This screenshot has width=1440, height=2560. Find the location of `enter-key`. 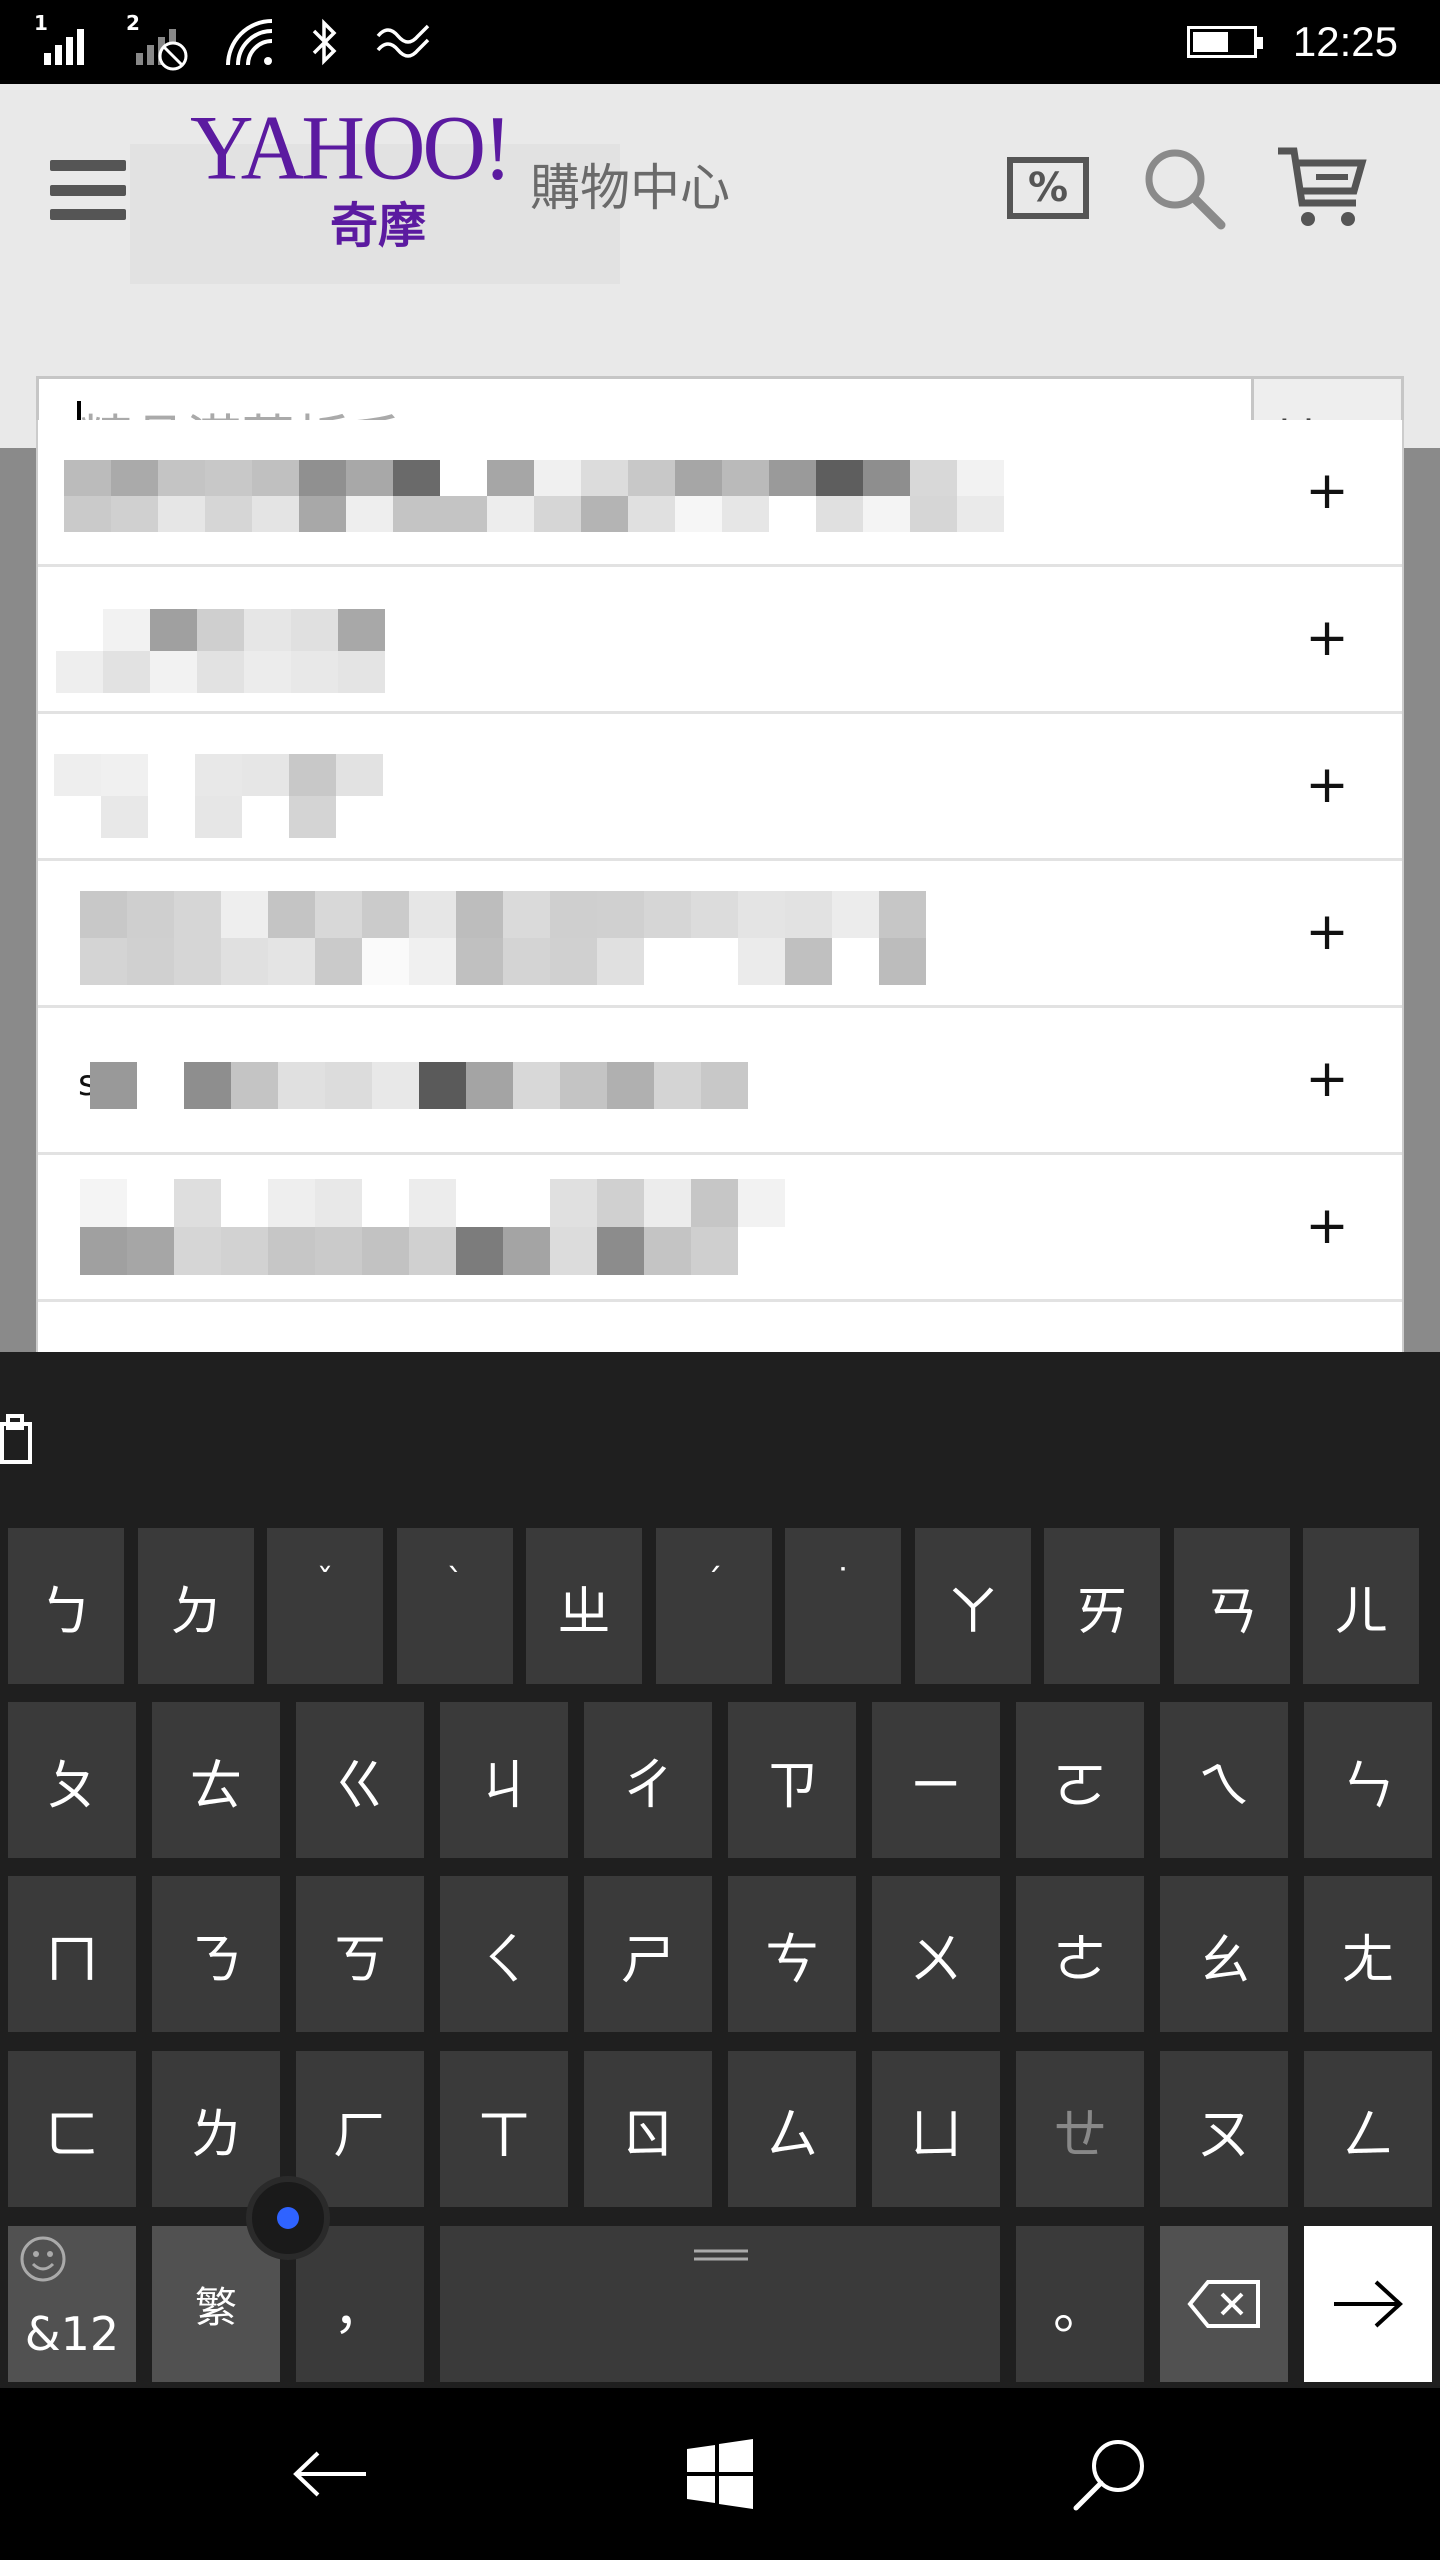

enter-key is located at coordinates (1368, 2304).